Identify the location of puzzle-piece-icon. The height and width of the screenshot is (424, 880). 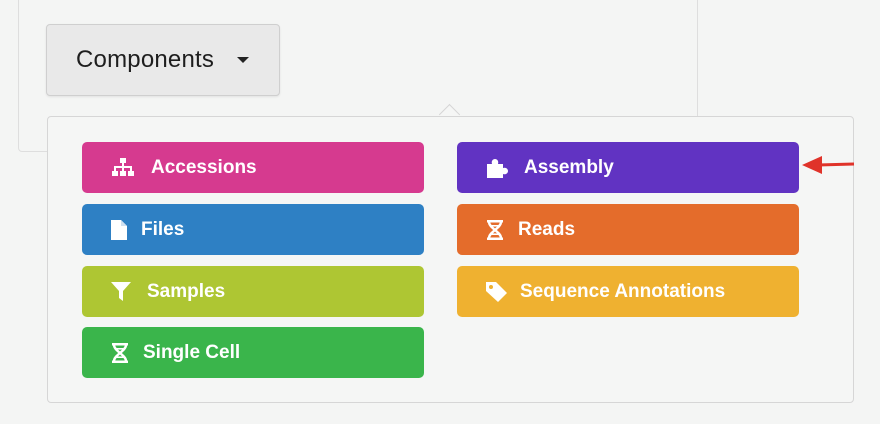
(499, 168).